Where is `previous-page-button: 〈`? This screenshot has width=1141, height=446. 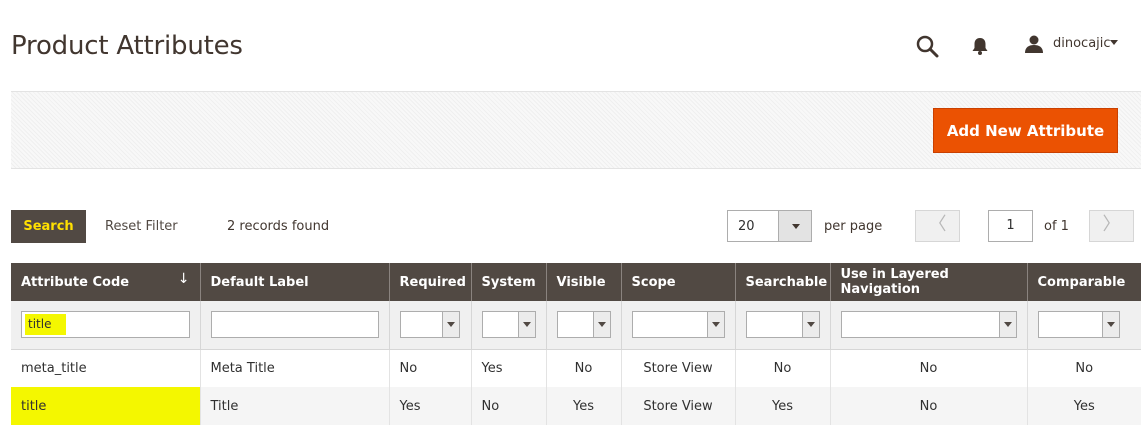 previous-page-button: 〈 is located at coordinates (937, 226).